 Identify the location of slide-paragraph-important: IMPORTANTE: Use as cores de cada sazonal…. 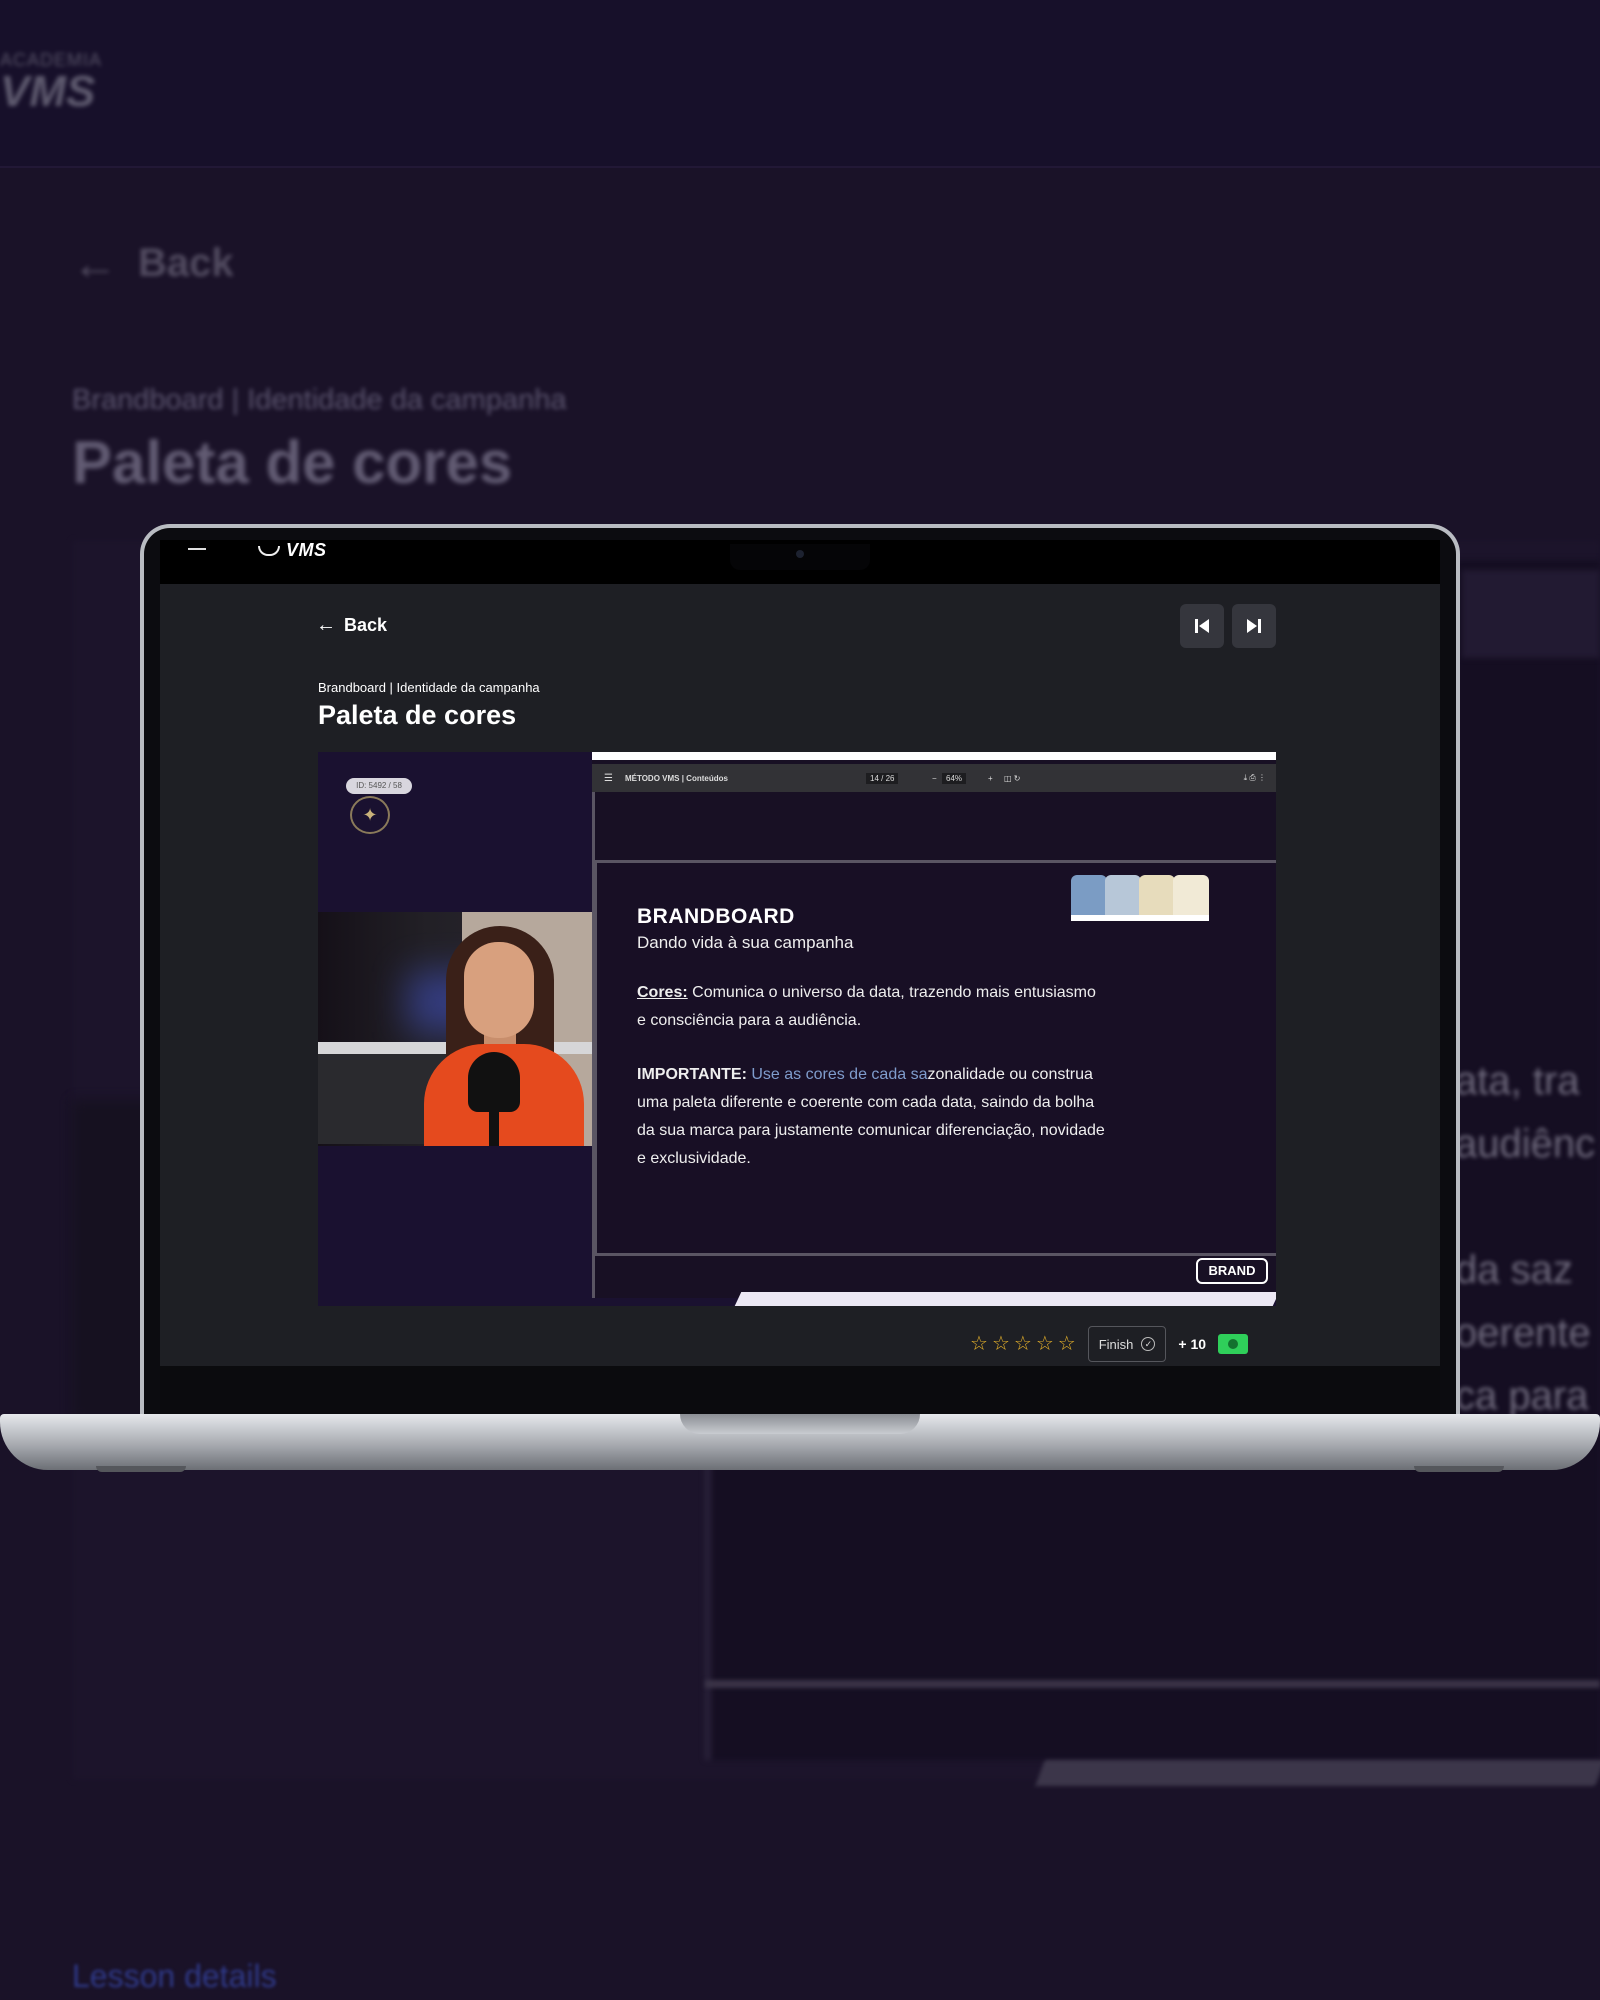
(872, 1117).